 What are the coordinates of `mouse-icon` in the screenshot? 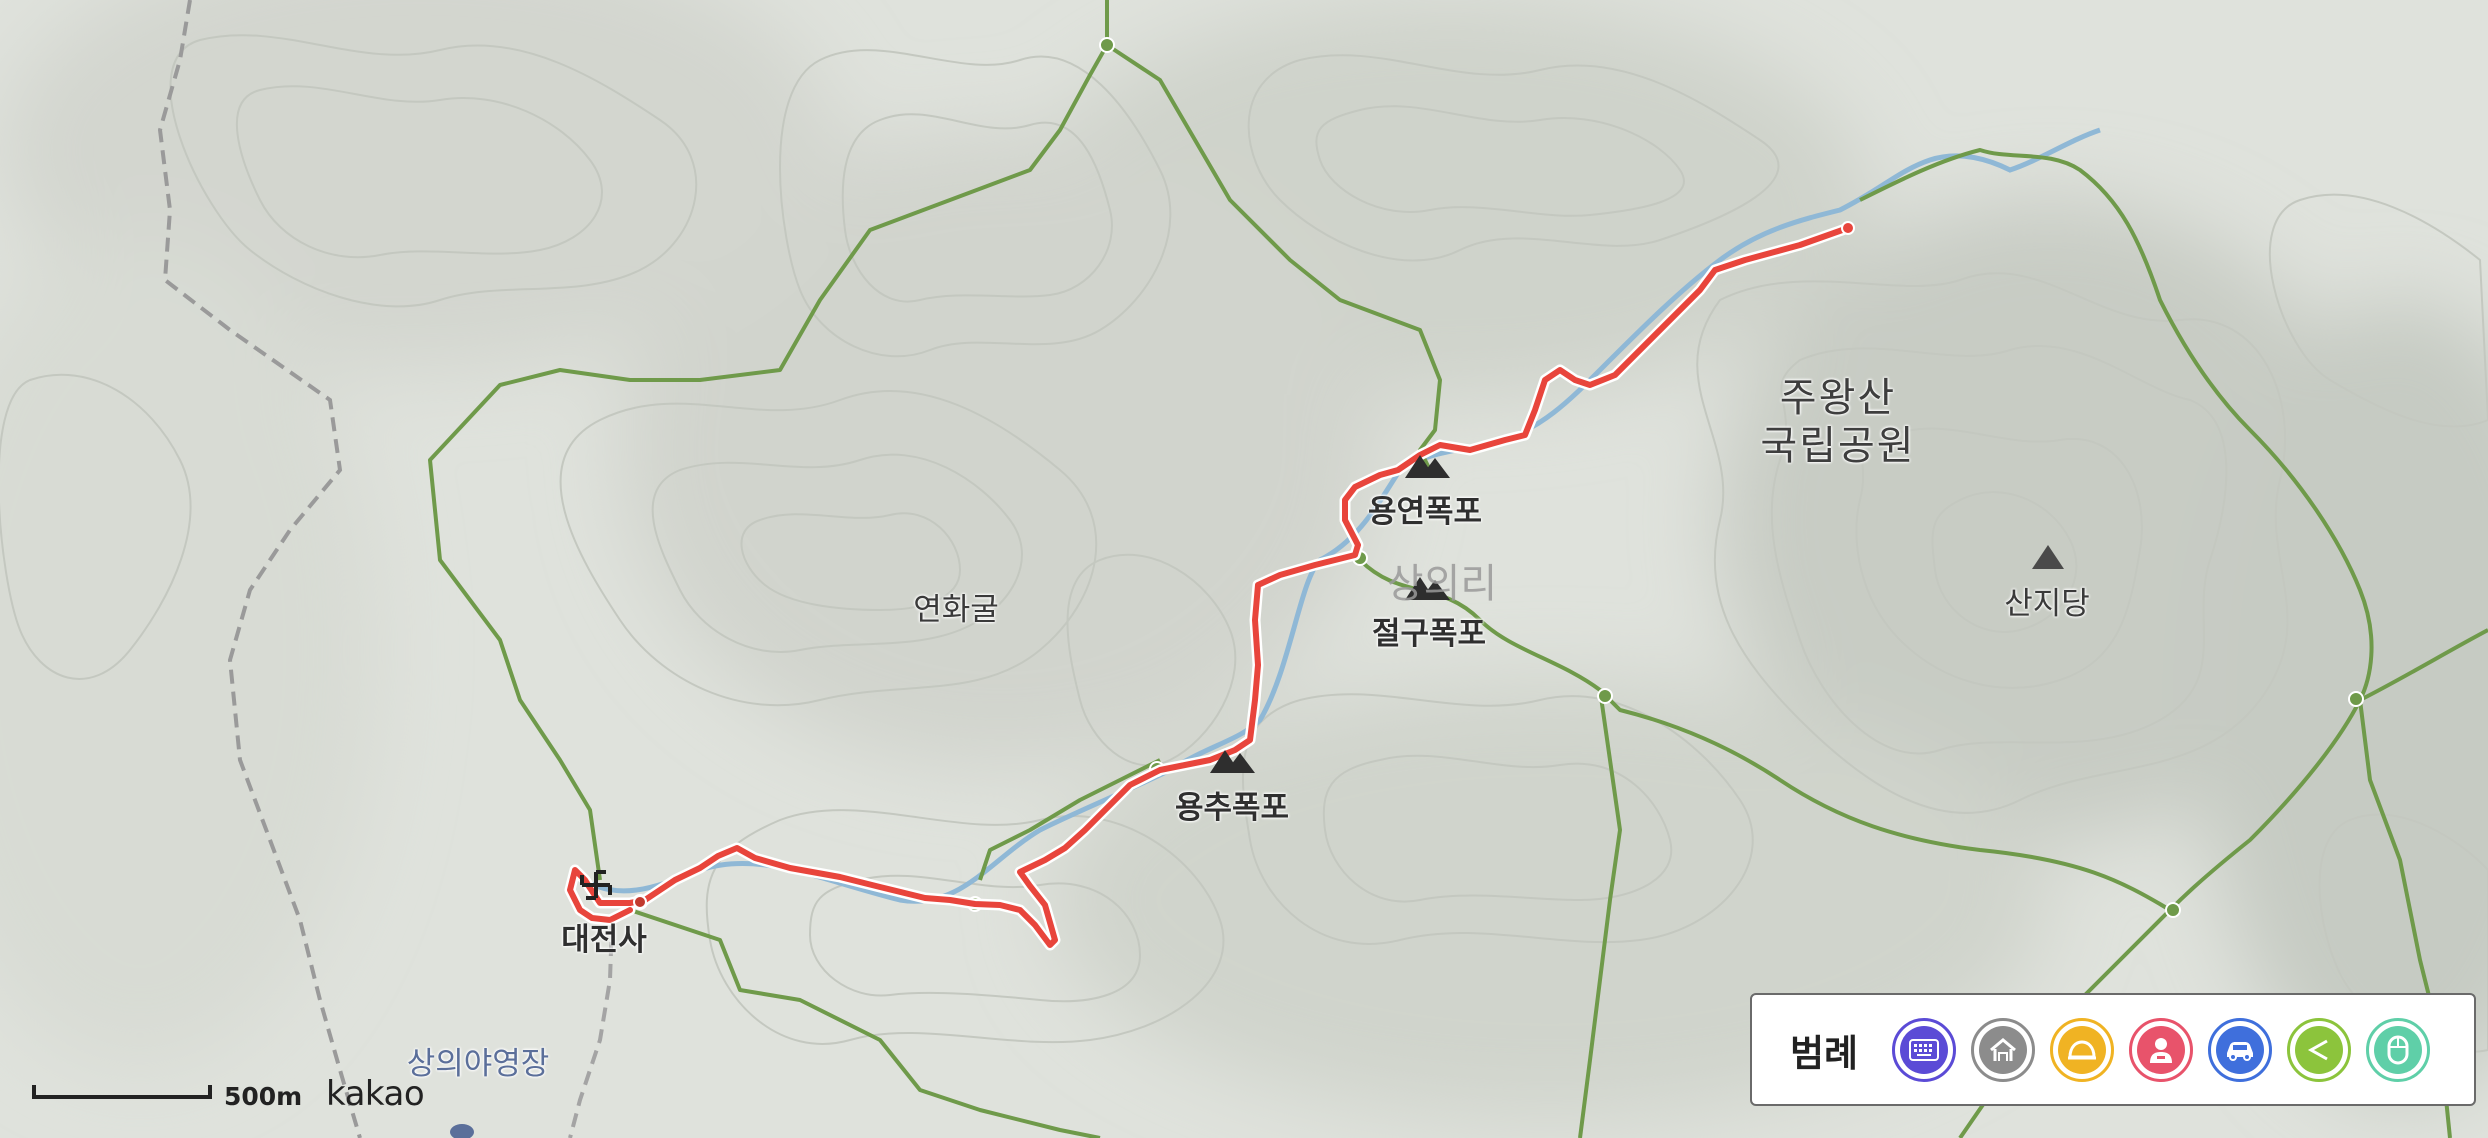 It's located at (2398, 1049).